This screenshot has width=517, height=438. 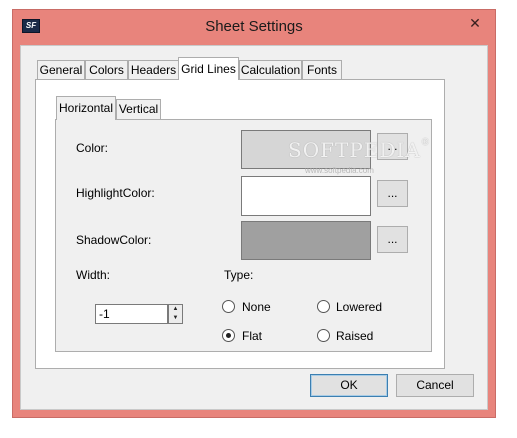 I want to click on color-label: Color:, so click(x=92, y=148).